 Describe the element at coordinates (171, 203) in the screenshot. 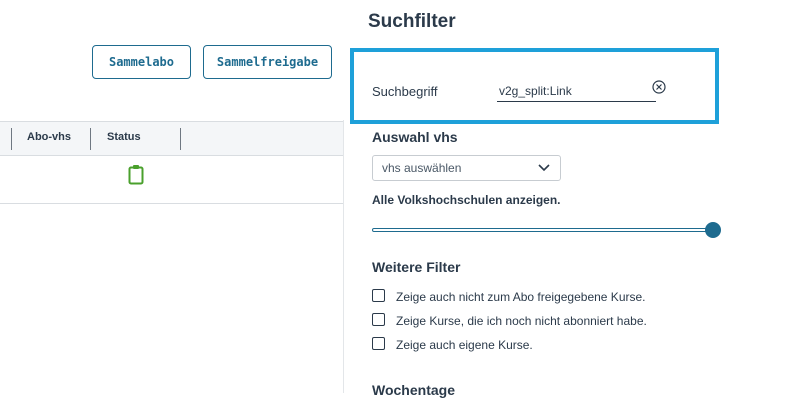

I see `table-row-divider` at that location.